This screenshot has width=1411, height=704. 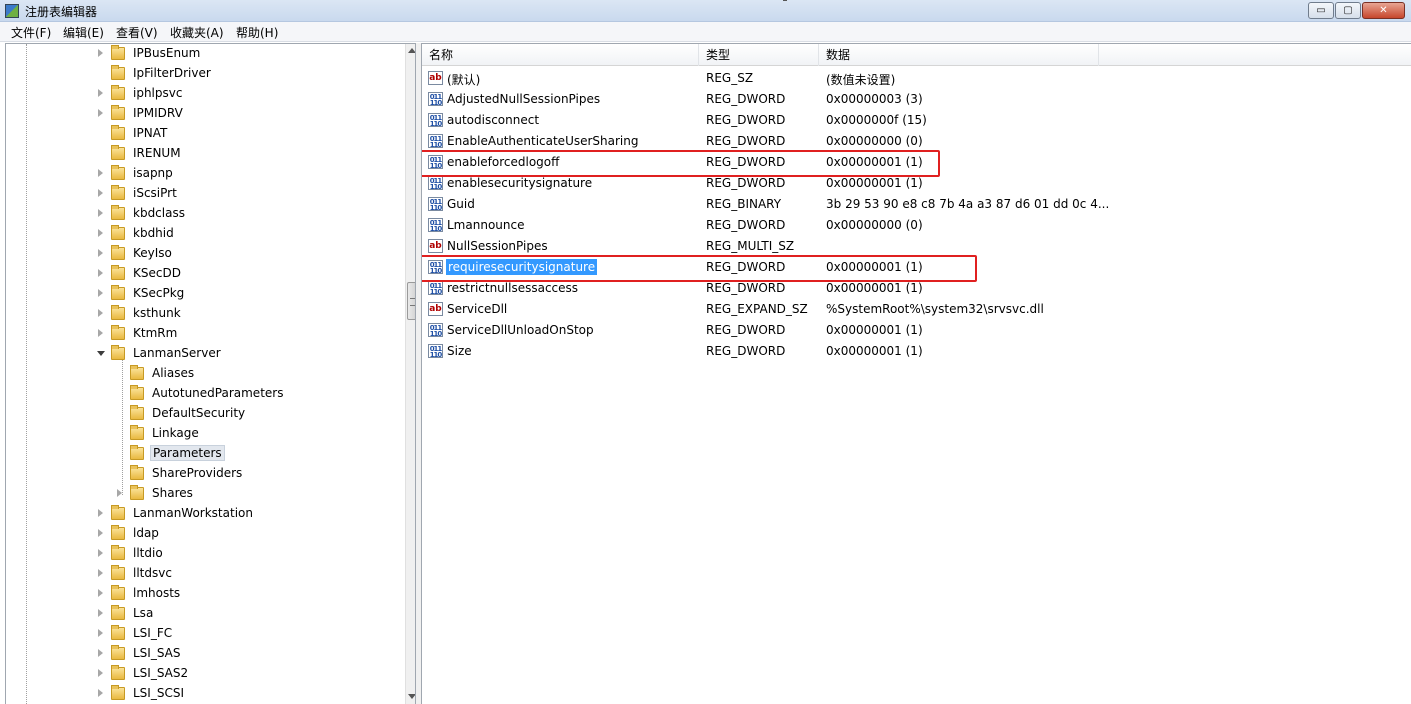 I want to click on list-row: 011 110 Lmannounce REG_DWORD 0x00000000 (0), so click(x=916, y=225).